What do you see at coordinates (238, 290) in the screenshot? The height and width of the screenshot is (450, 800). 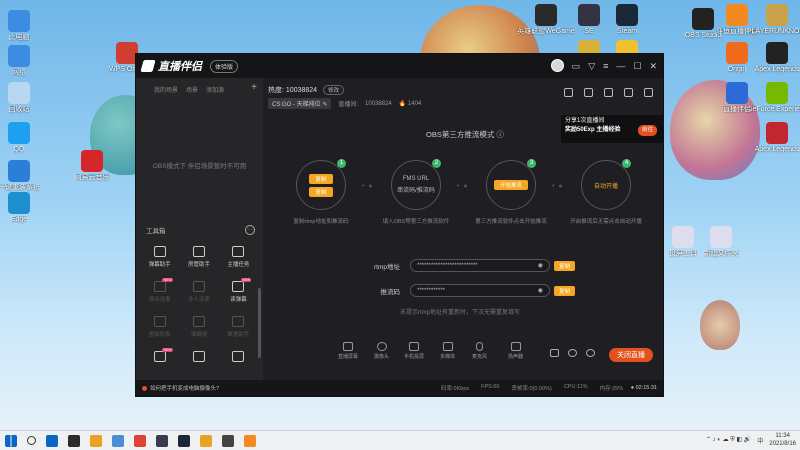 I see `toolbox-item: NEW 读弹幕` at bounding box center [238, 290].